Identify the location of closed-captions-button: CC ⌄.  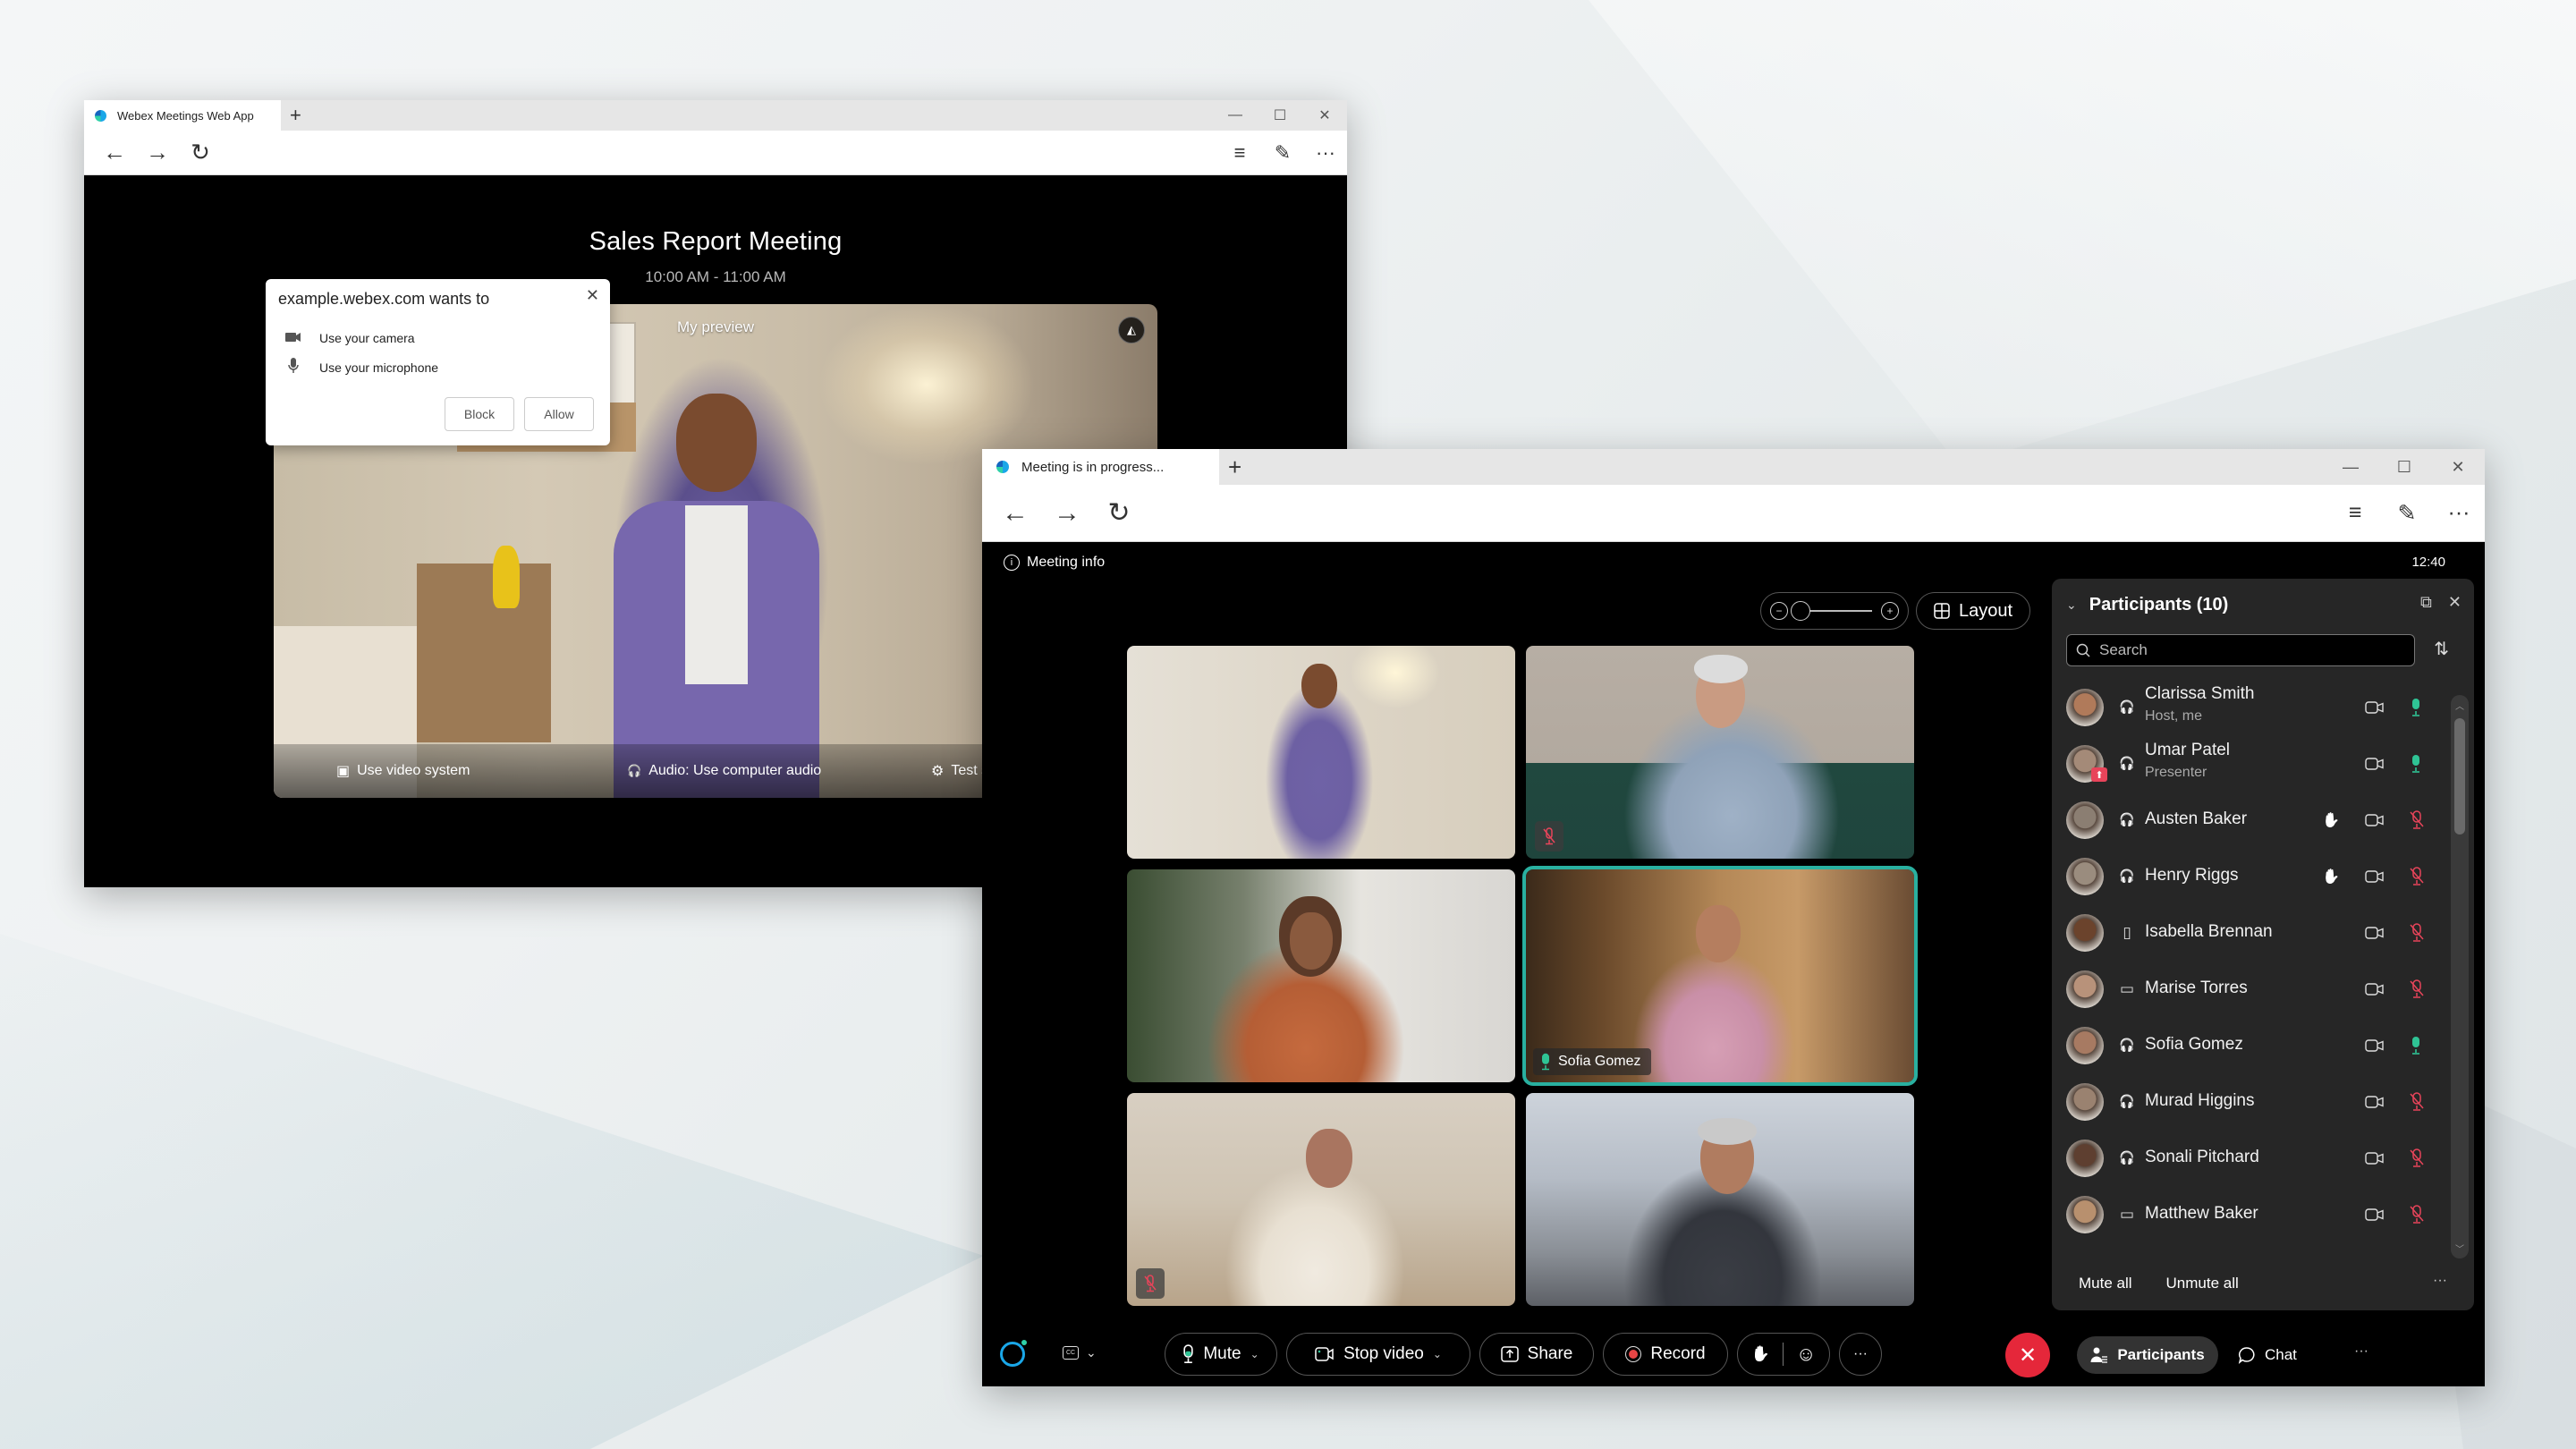
(1080, 1352).